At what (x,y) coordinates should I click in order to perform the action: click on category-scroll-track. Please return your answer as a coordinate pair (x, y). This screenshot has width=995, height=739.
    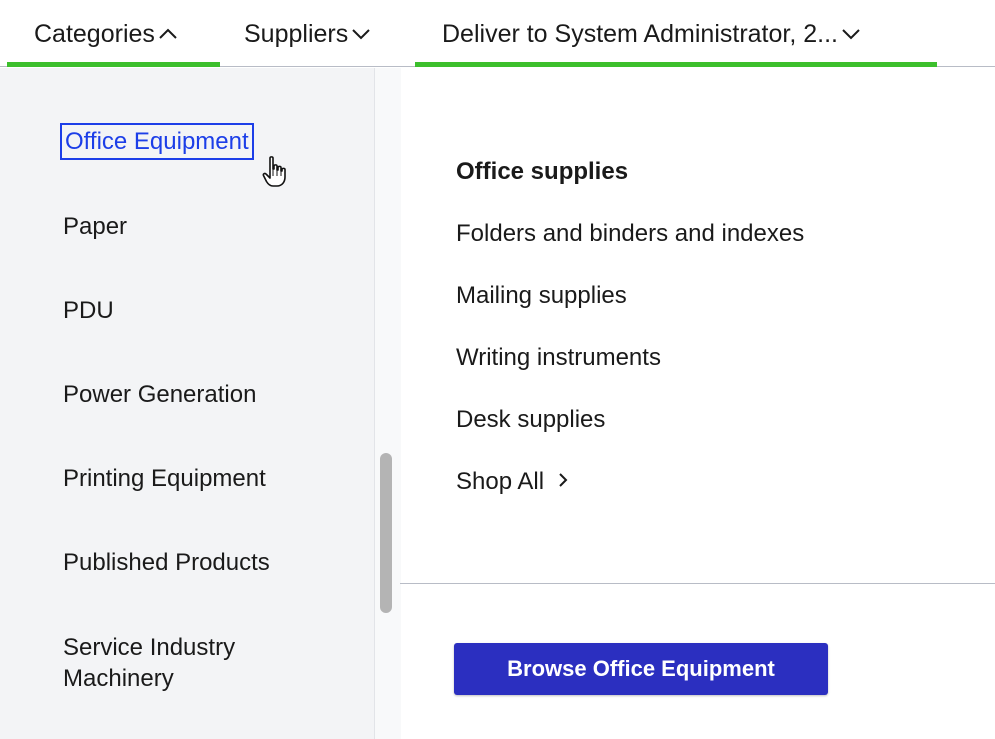
    Looking at the image, I should click on (387, 403).